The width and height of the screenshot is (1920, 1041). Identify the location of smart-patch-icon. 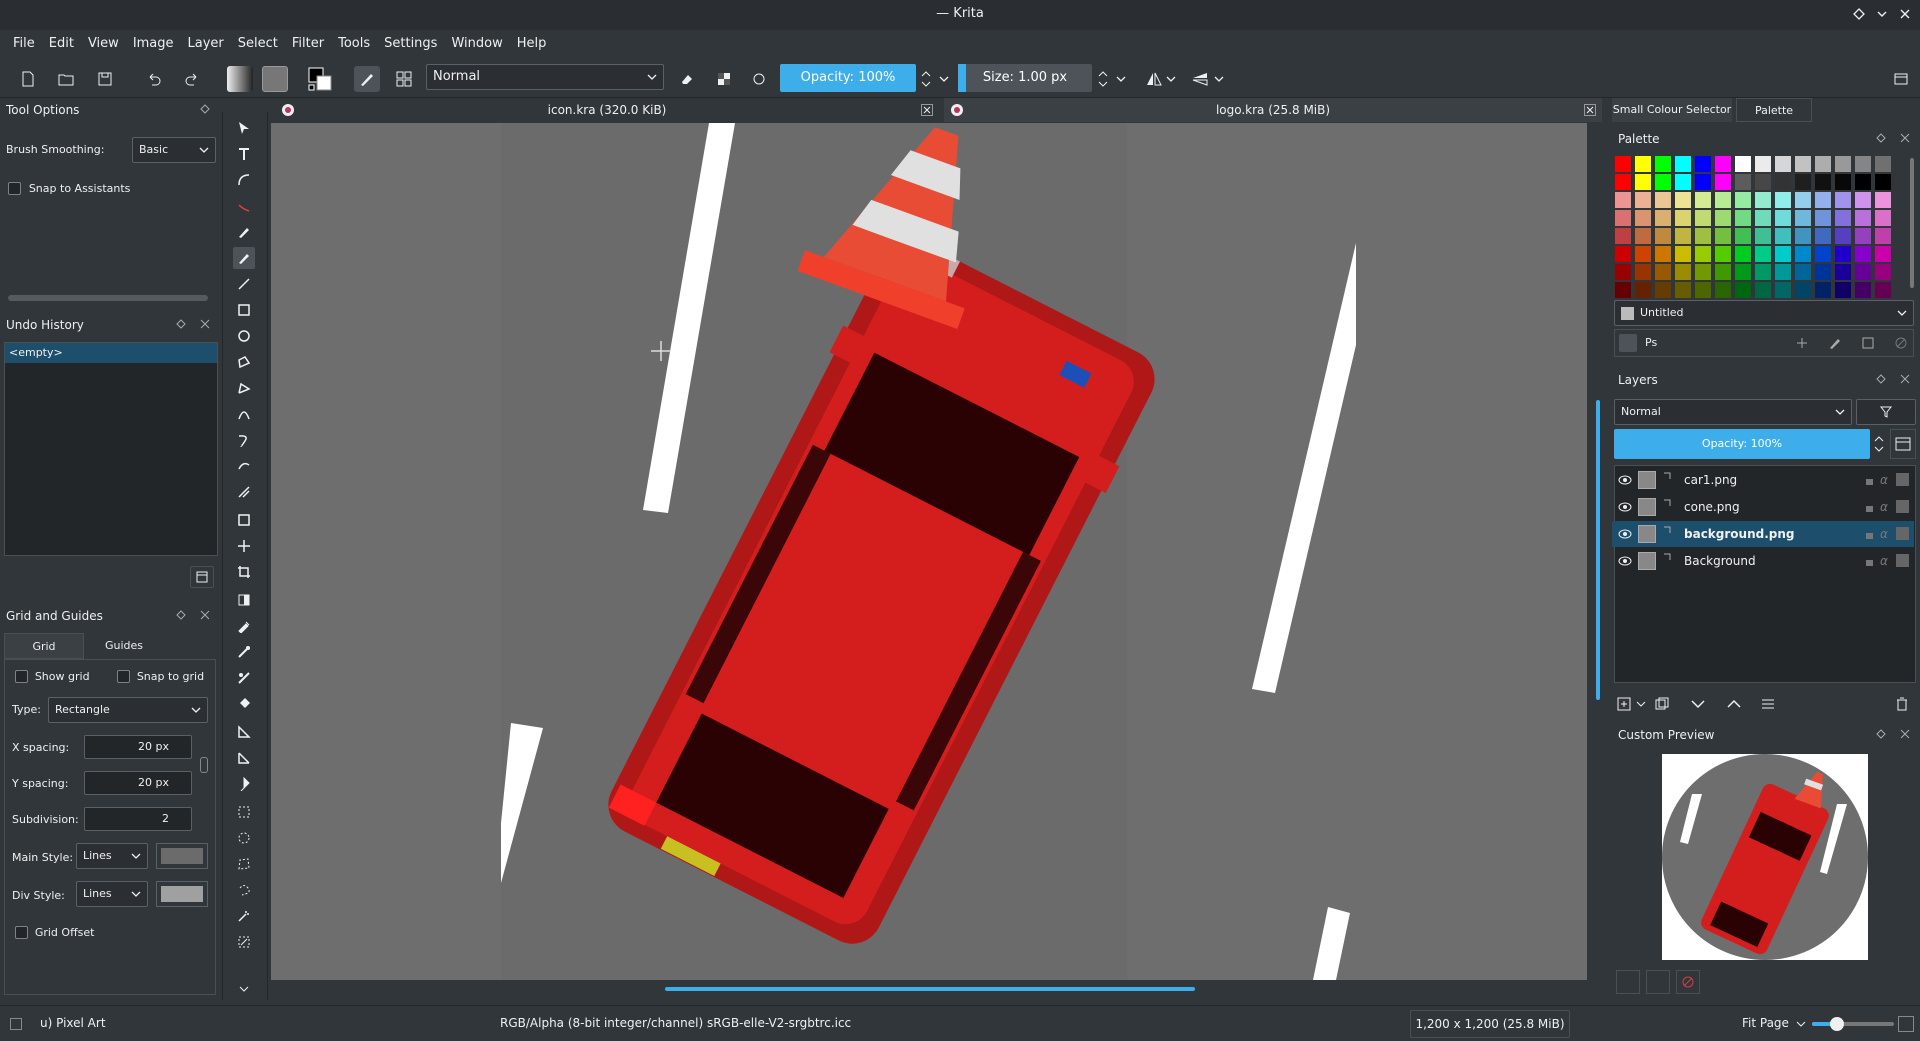
(244, 652).